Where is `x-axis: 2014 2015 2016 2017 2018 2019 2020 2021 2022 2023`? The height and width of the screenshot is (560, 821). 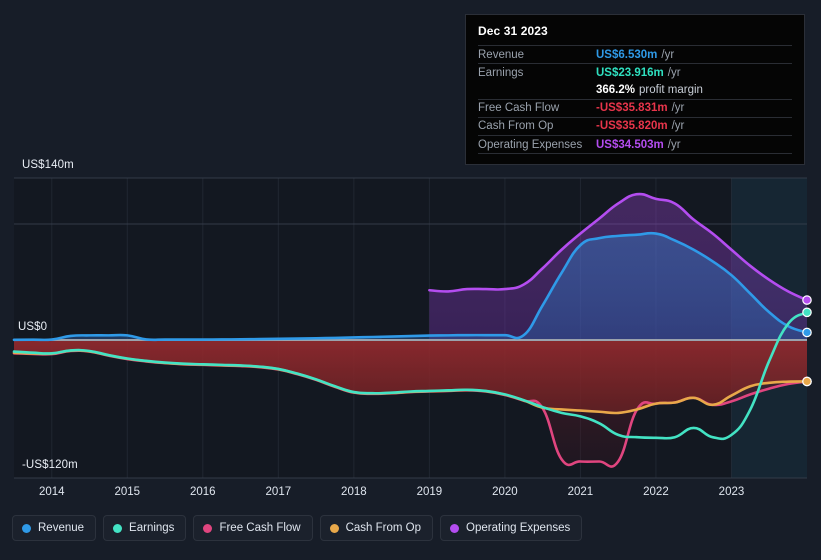 x-axis: 2014 2015 2016 2017 2018 2019 2020 2021 2022 2023 is located at coordinates (410, 494).